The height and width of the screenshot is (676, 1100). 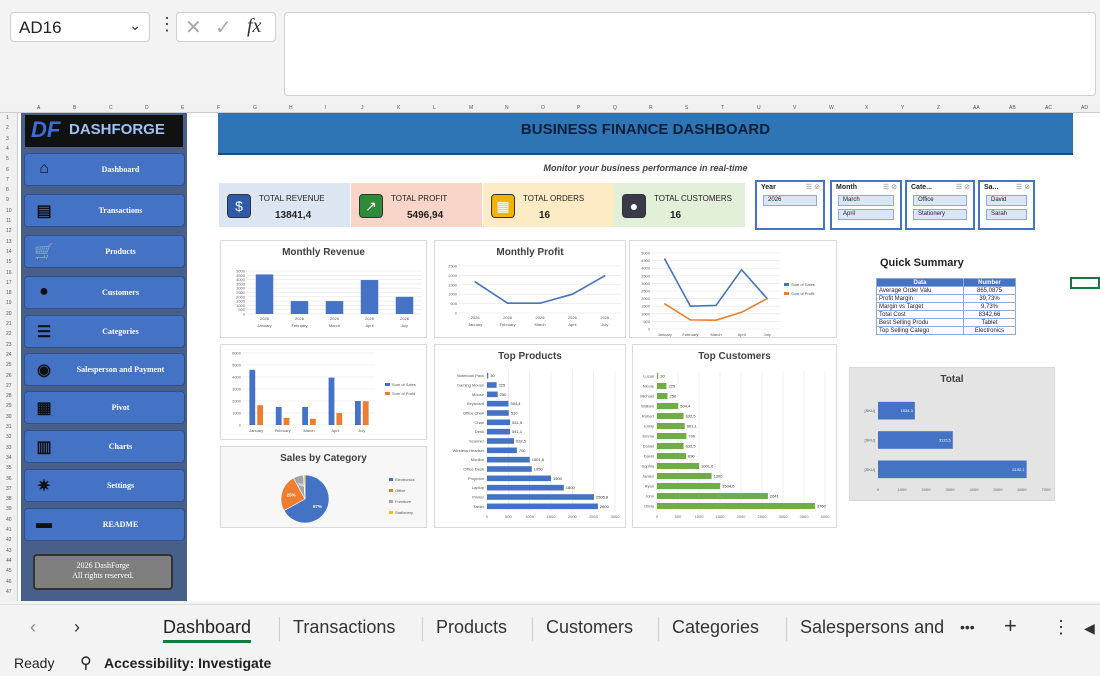 I want to click on table-cell: Profit Margin, so click(x=920, y=298).